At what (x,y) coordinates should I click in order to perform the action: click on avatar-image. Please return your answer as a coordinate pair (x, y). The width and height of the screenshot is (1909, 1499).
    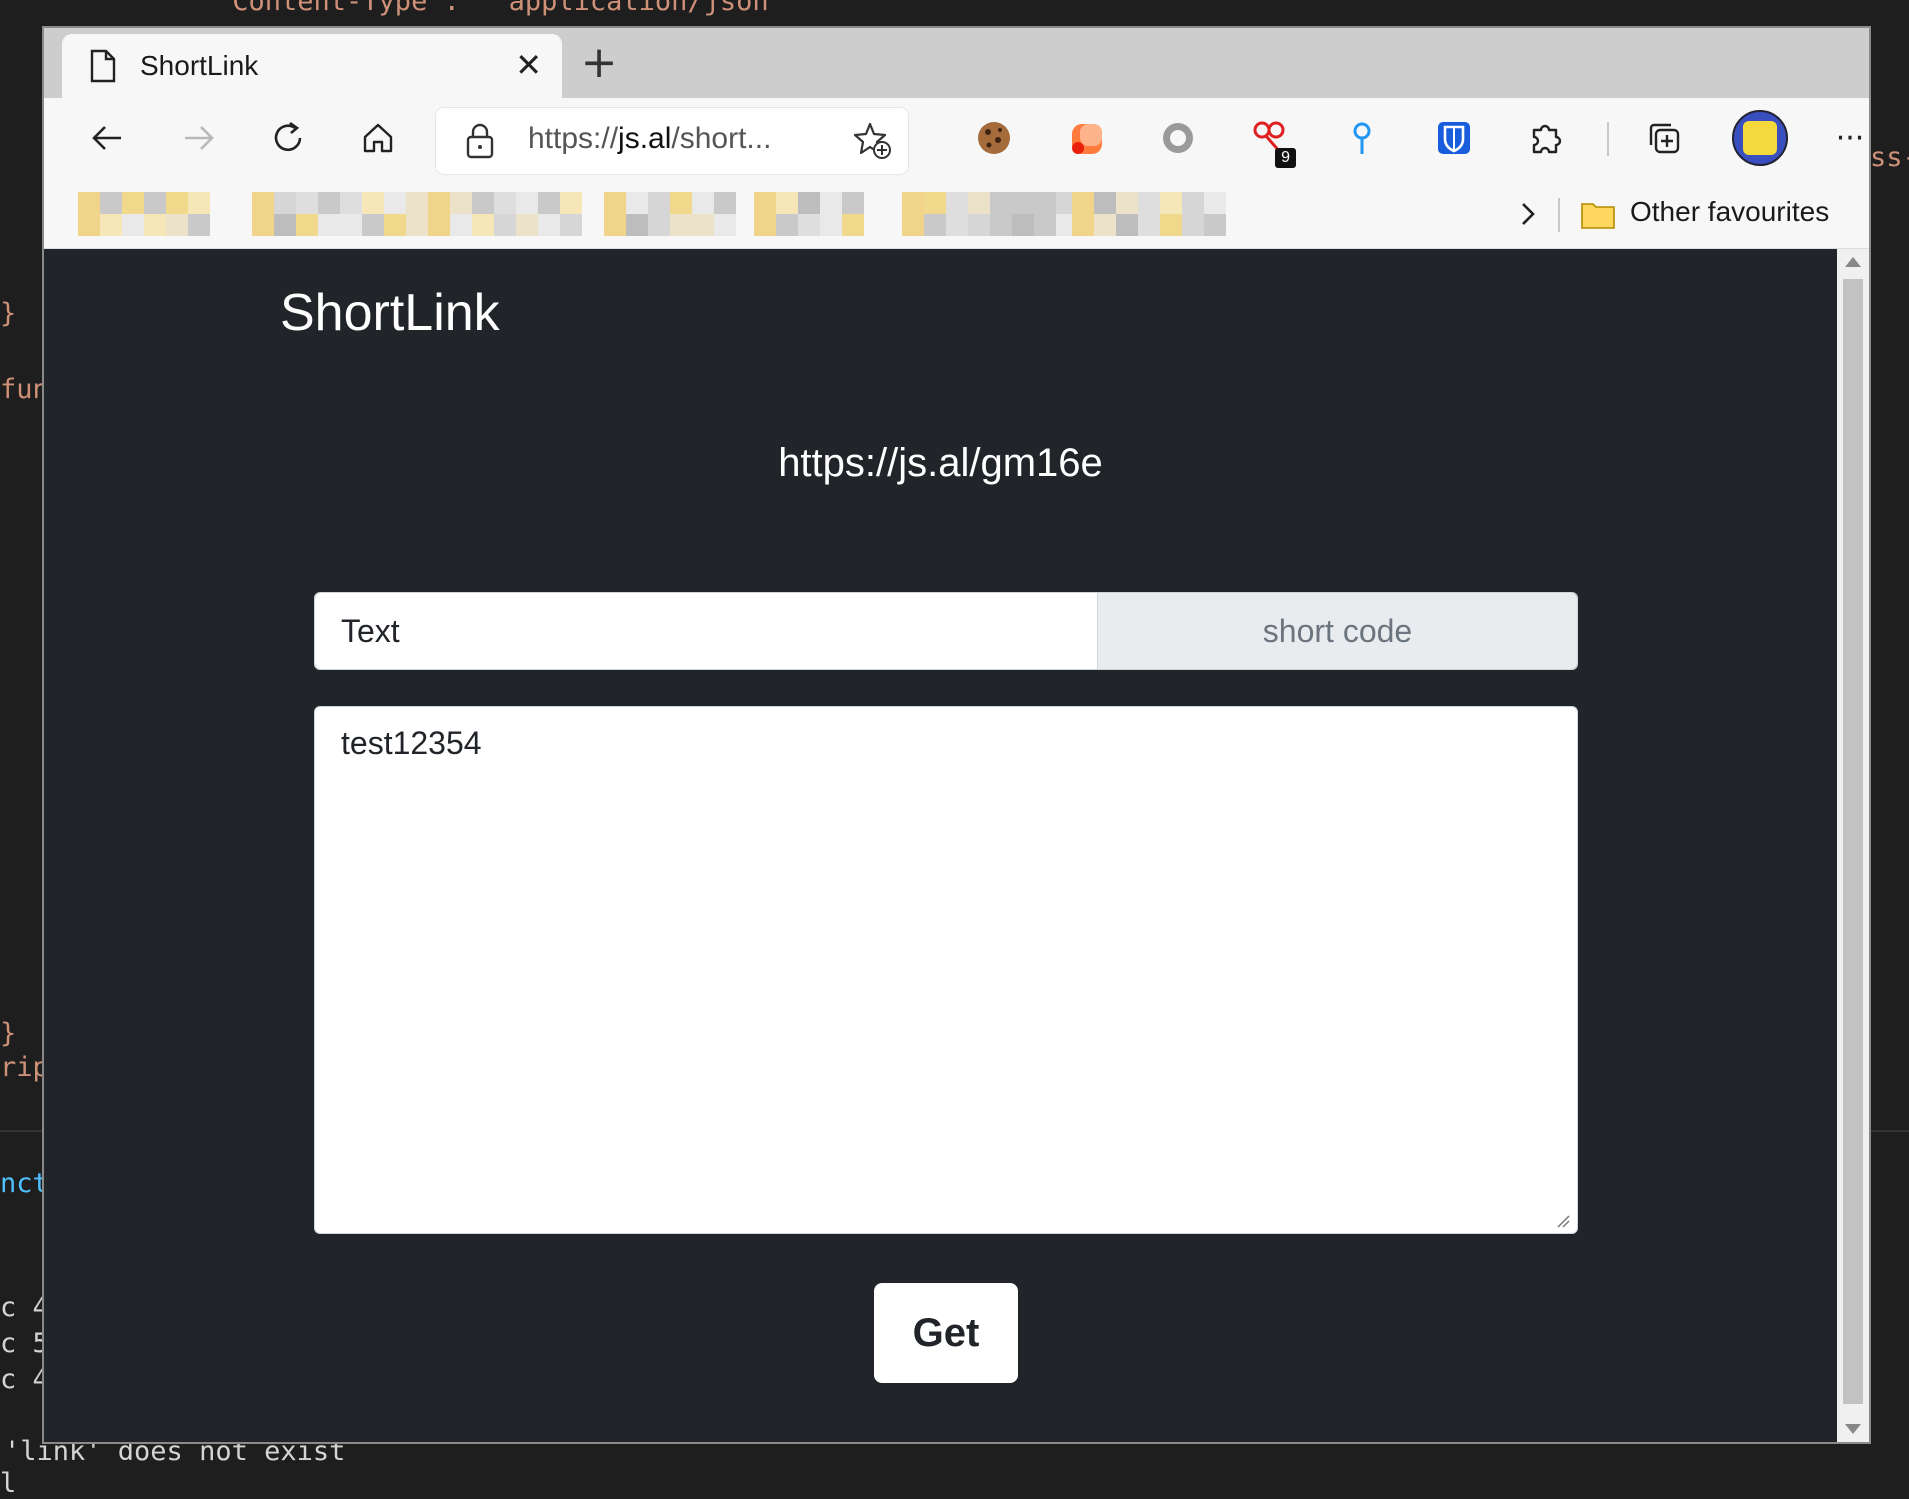
    Looking at the image, I should click on (1760, 138).